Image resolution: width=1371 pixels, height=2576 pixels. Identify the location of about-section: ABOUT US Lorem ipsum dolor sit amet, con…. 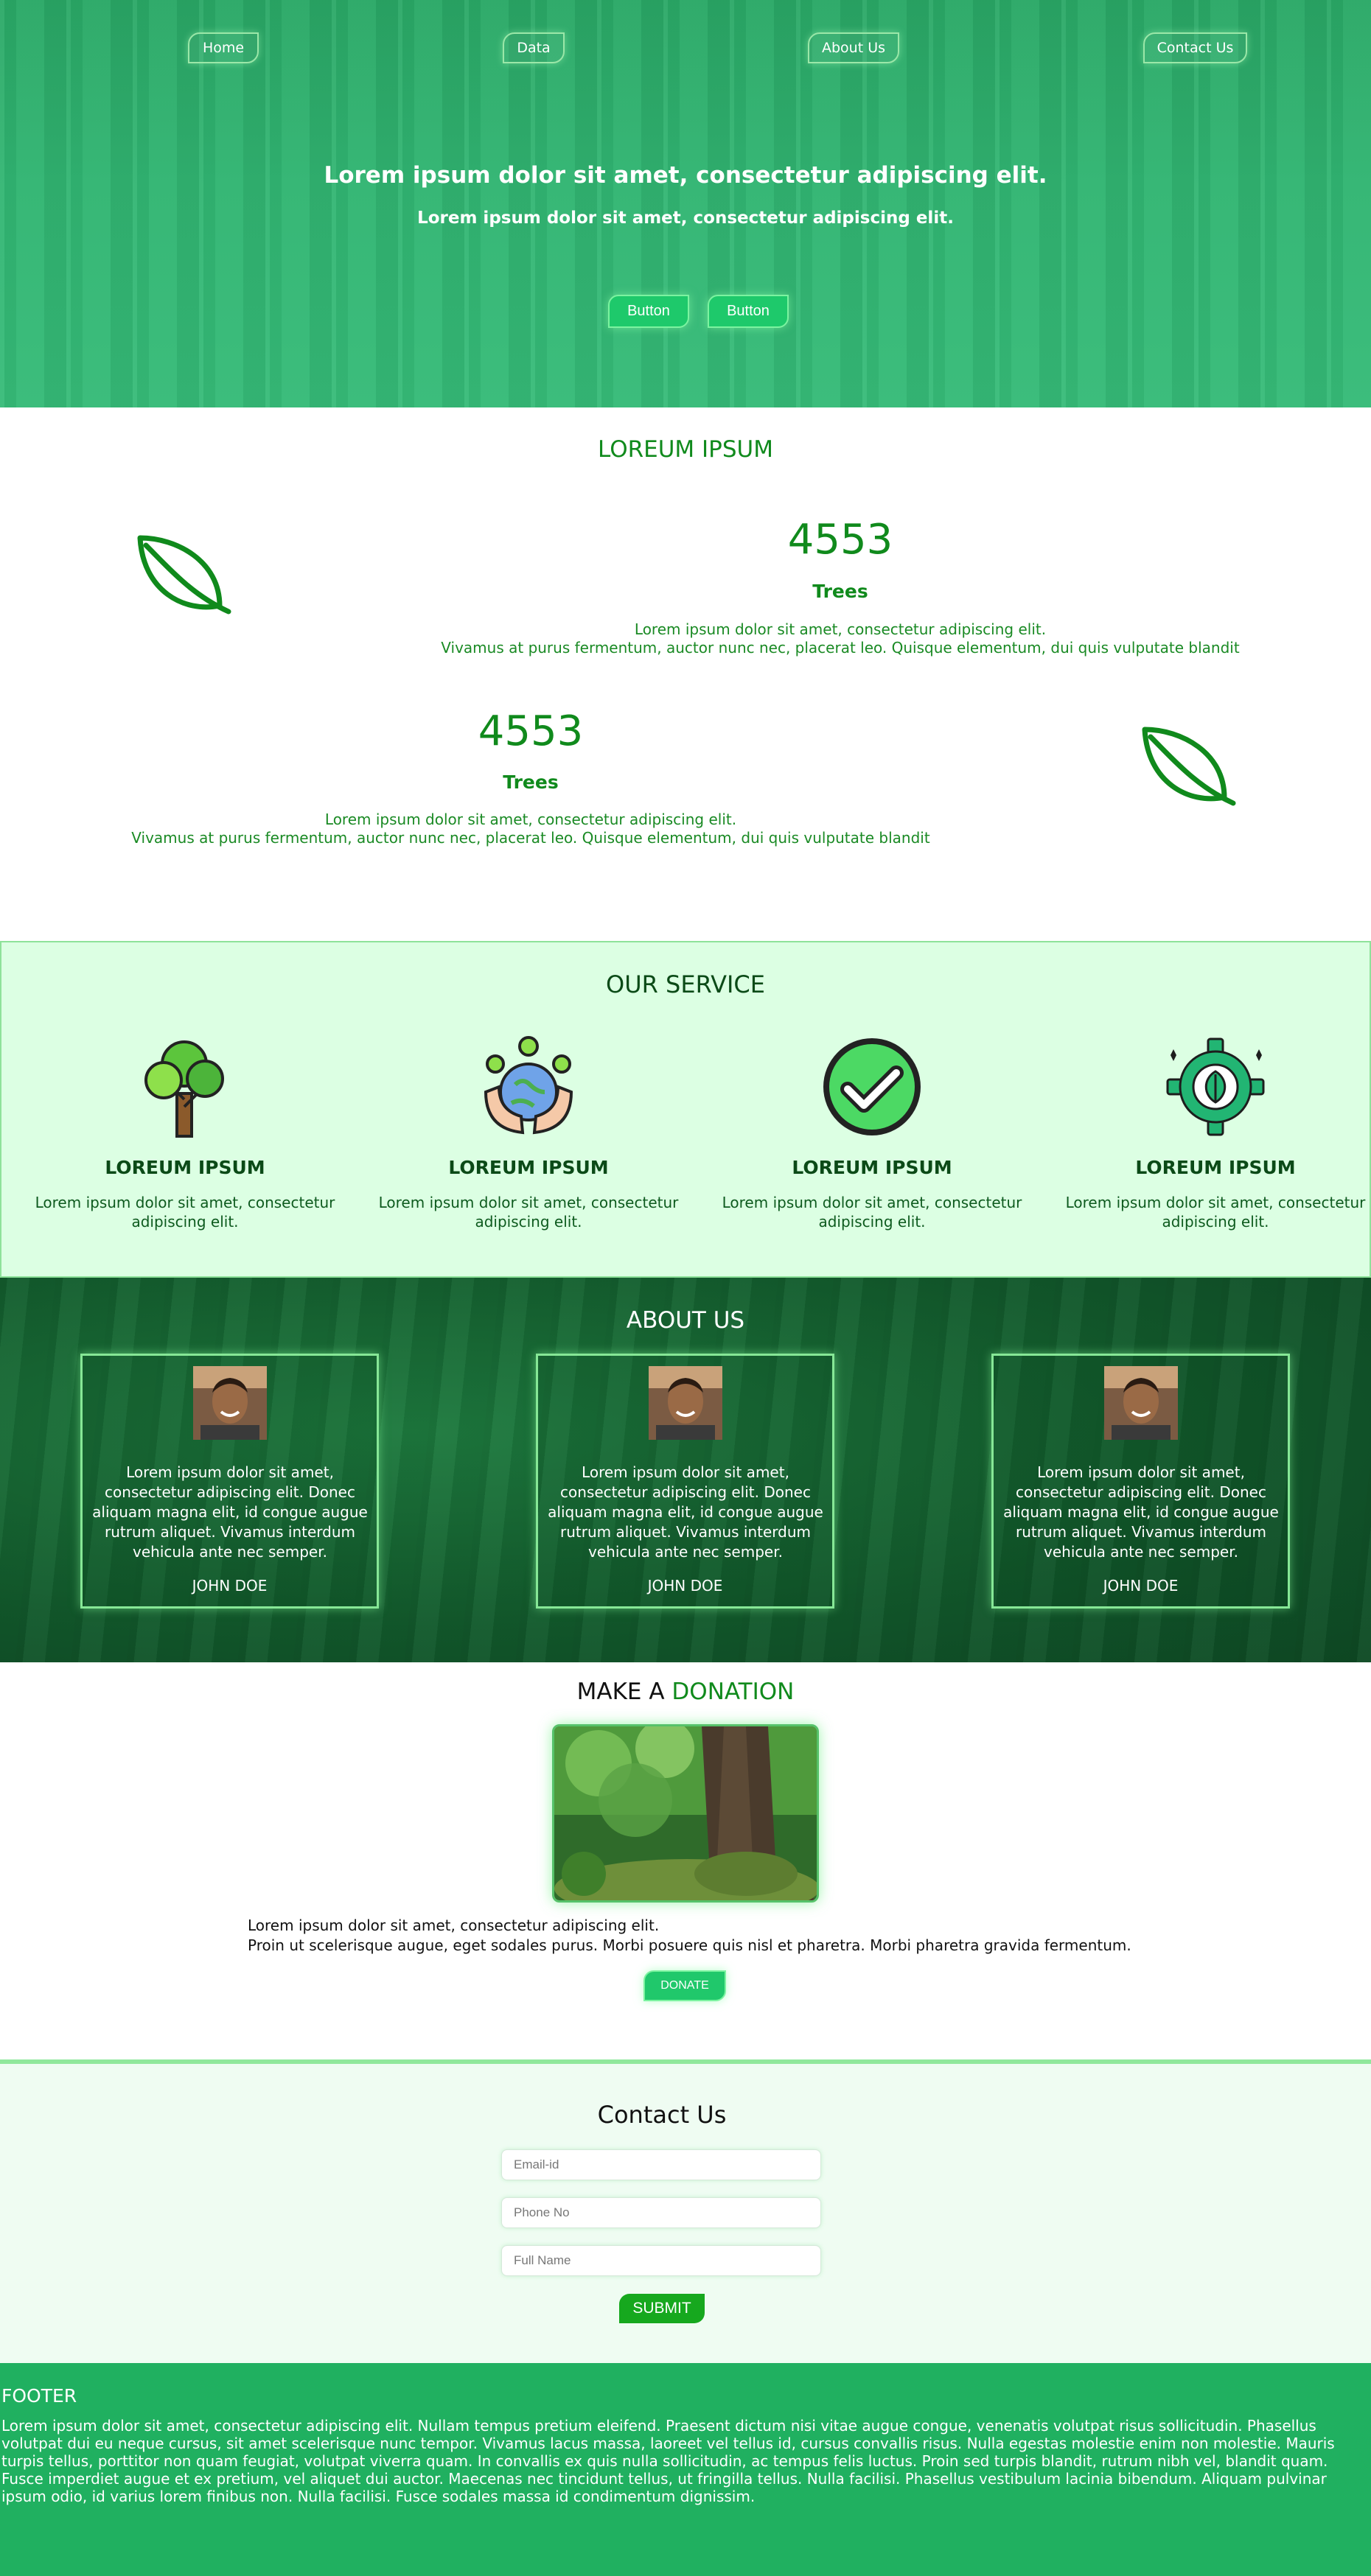
(685, 1470).